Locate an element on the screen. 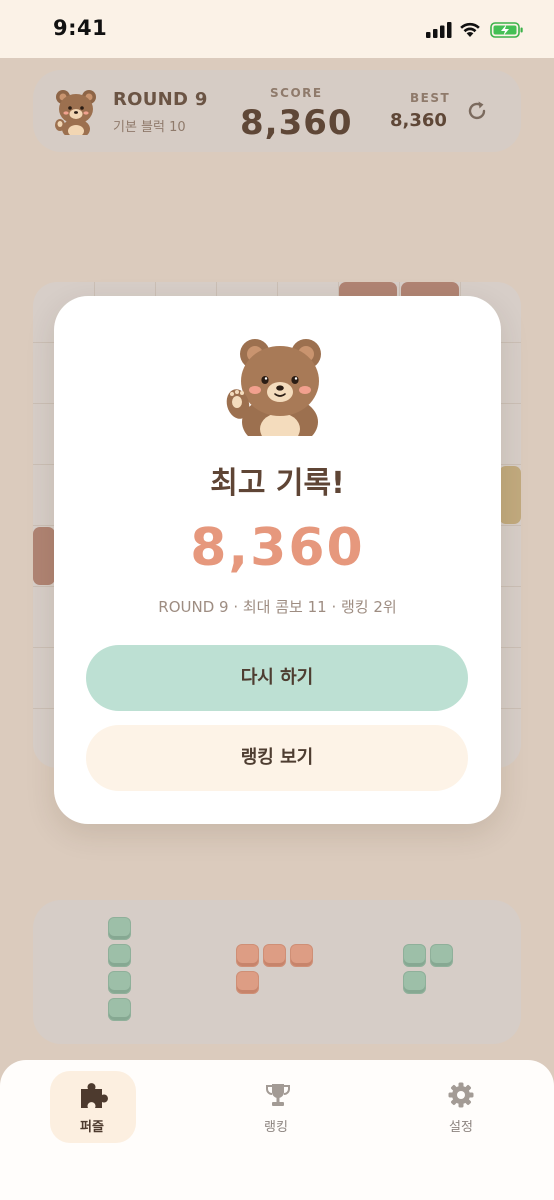  round-title: ROUND 9 is located at coordinates (160, 99).